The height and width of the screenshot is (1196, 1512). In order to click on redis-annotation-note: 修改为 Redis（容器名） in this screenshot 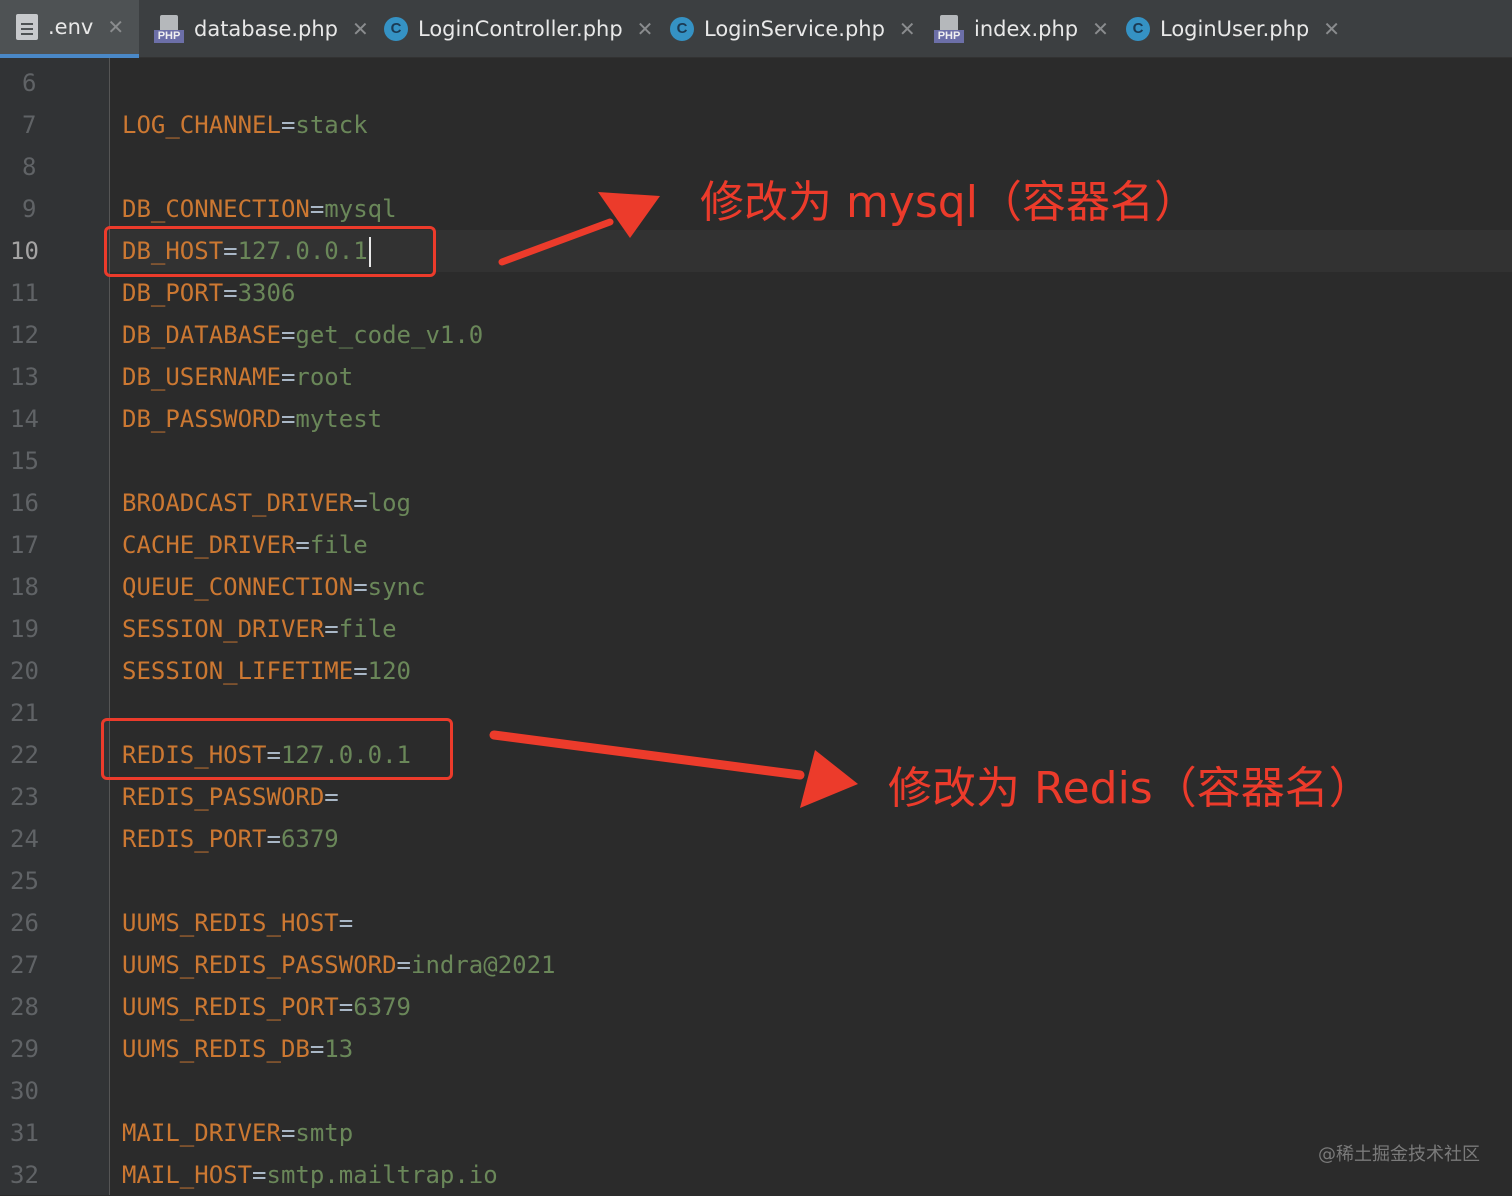, I will do `click(1130, 788)`.